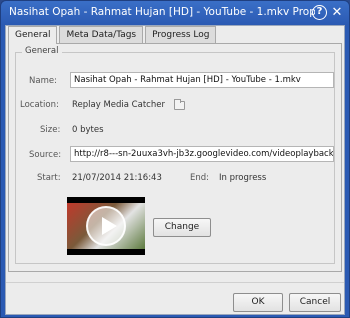  What do you see at coordinates (258, 302) in the screenshot?
I see `ok-button: OK` at bounding box center [258, 302].